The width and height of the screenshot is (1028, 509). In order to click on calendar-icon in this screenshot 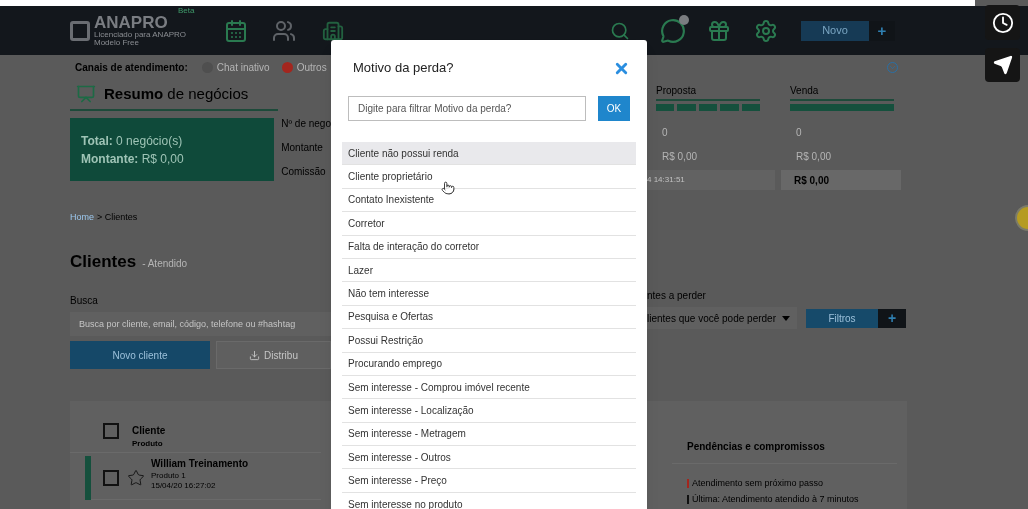, I will do `click(236, 30)`.